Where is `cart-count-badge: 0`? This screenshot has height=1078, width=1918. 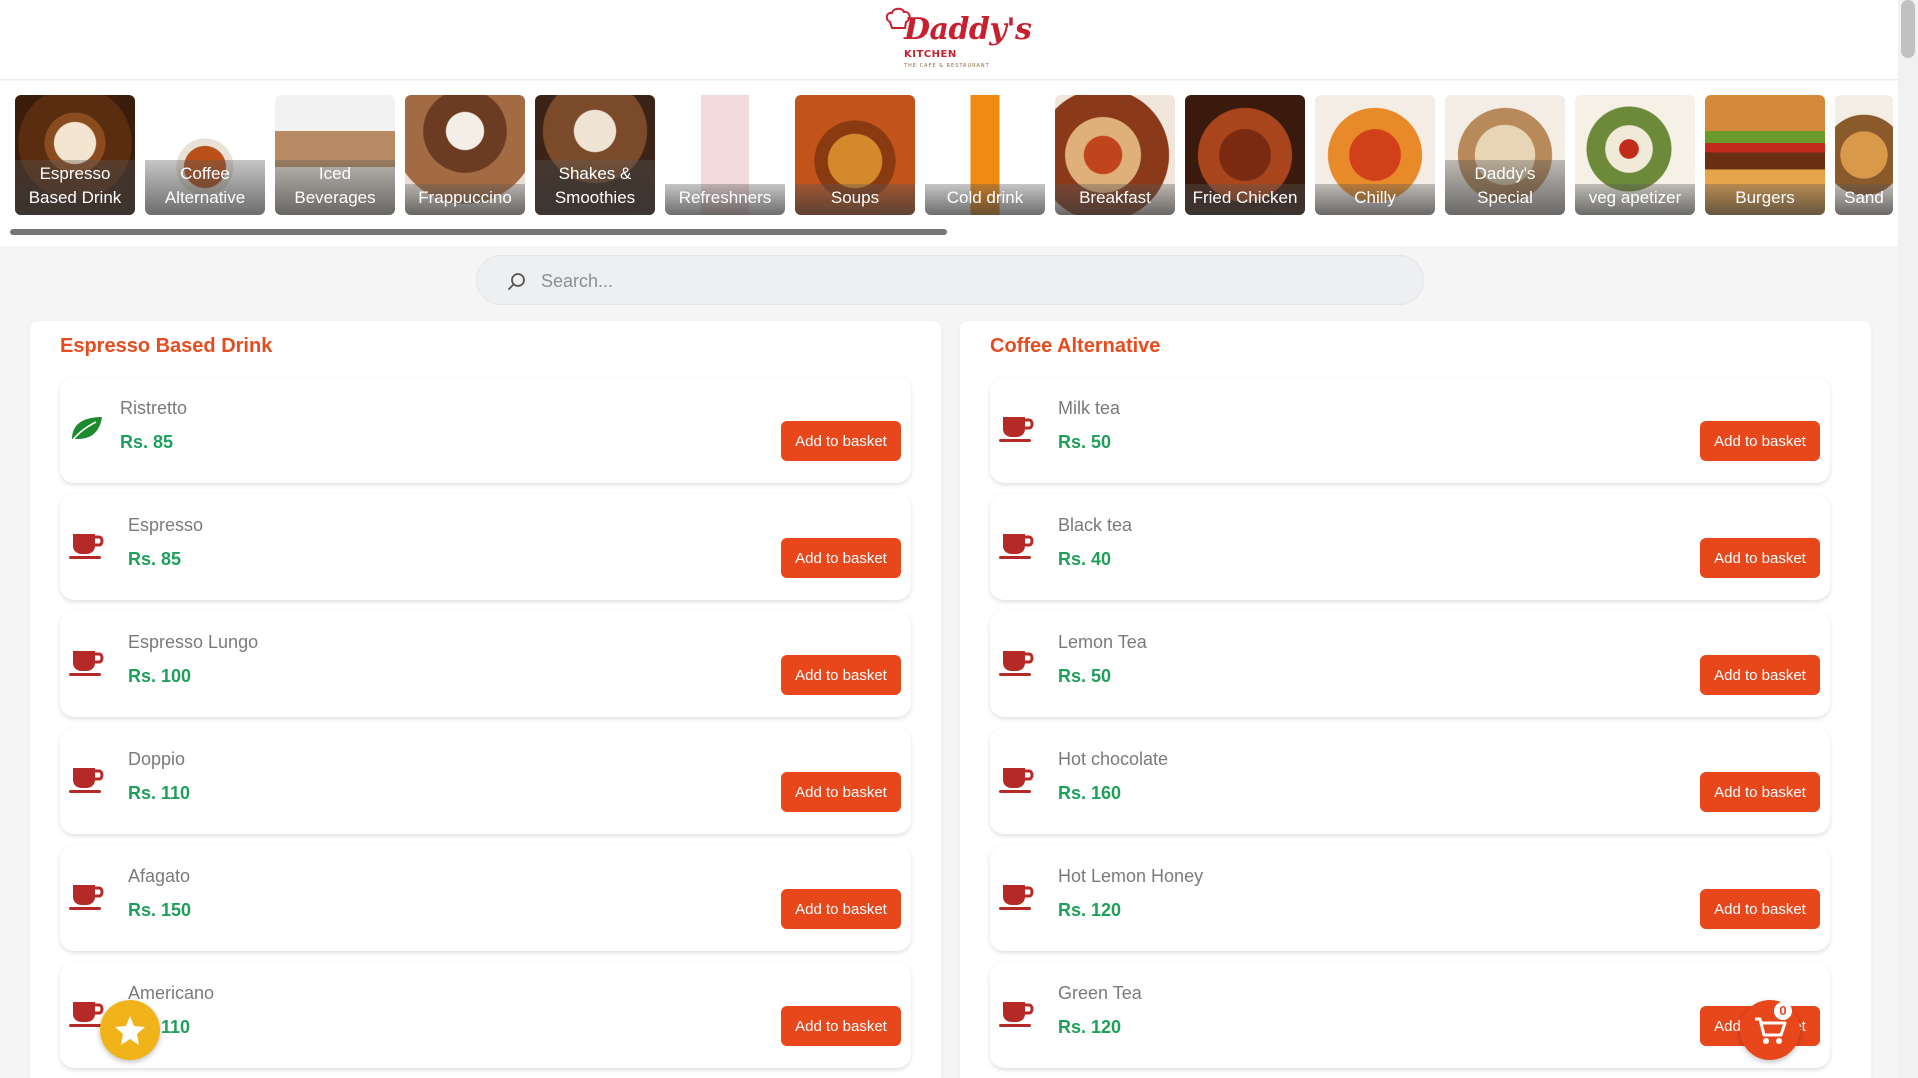
cart-count-badge: 0 is located at coordinates (1783, 1011).